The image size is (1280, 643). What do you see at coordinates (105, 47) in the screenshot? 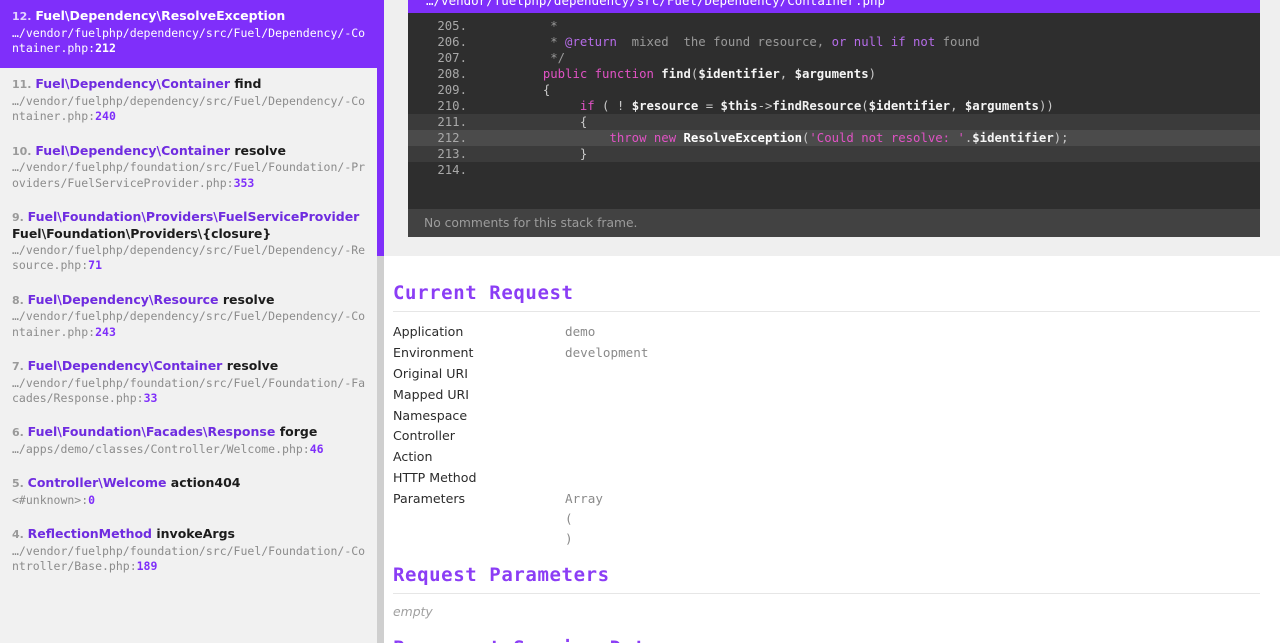
I see `stack-frame-line-number: 212` at bounding box center [105, 47].